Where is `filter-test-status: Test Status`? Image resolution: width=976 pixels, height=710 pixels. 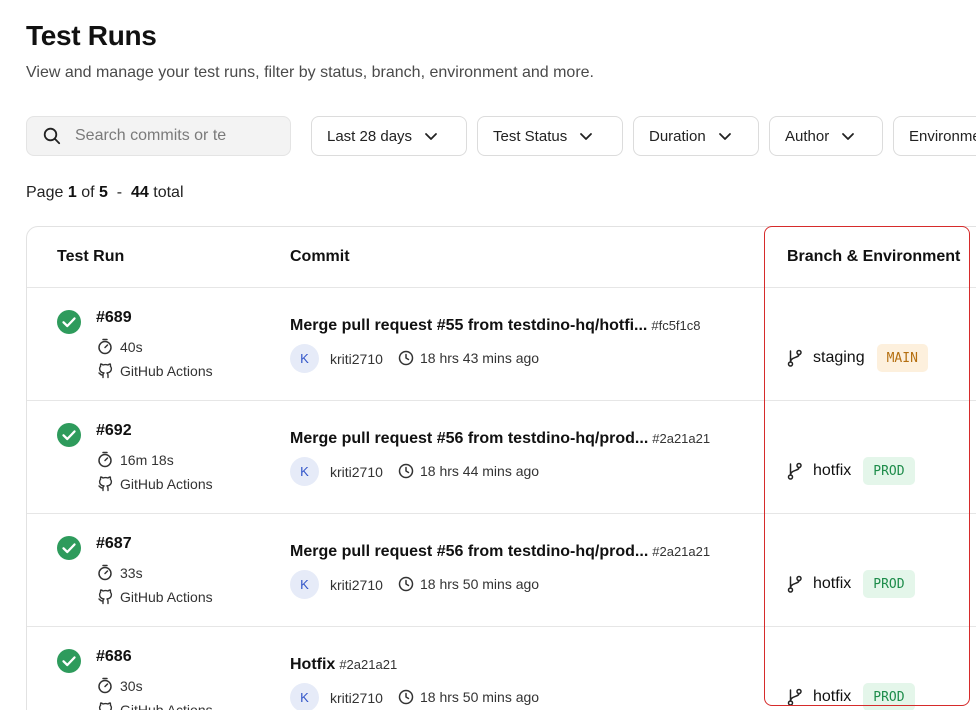 filter-test-status: Test Status is located at coordinates (550, 136).